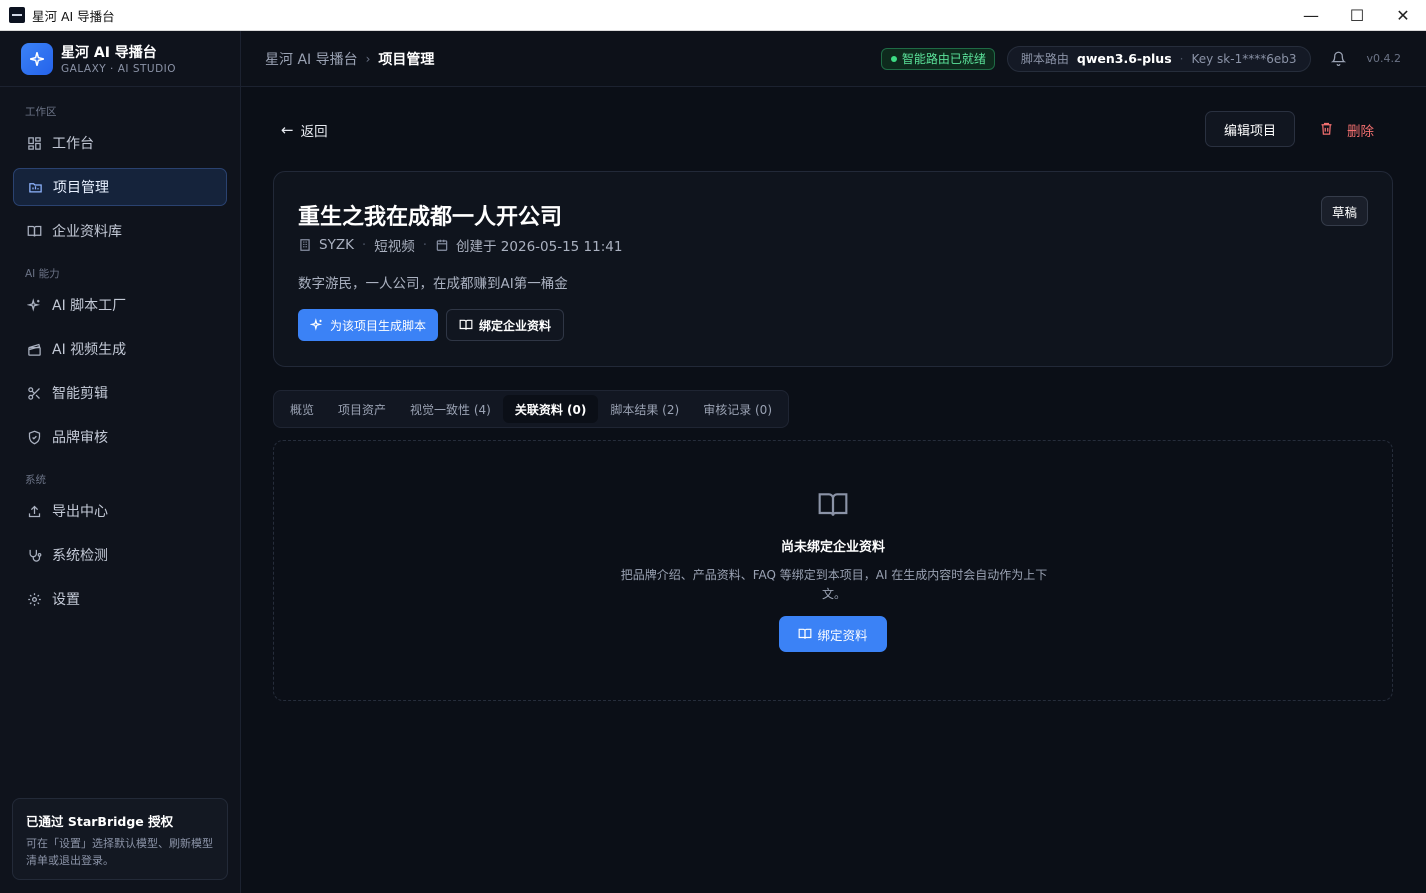 The height and width of the screenshot is (893, 1426). I want to click on tab-overview: 概览, so click(302, 409).